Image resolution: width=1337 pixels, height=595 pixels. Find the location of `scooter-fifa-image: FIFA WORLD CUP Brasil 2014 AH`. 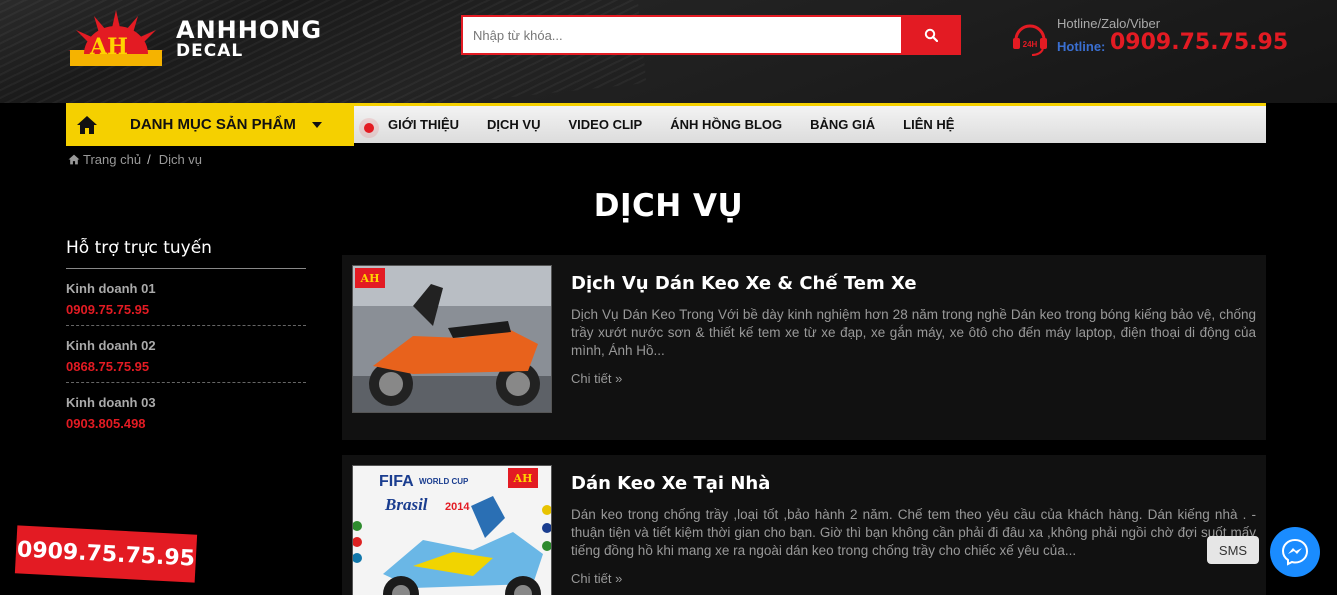

scooter-fifa-image: FIFA WORLD CUP Brasil 2014 AH is located at coordinates (452, 530).